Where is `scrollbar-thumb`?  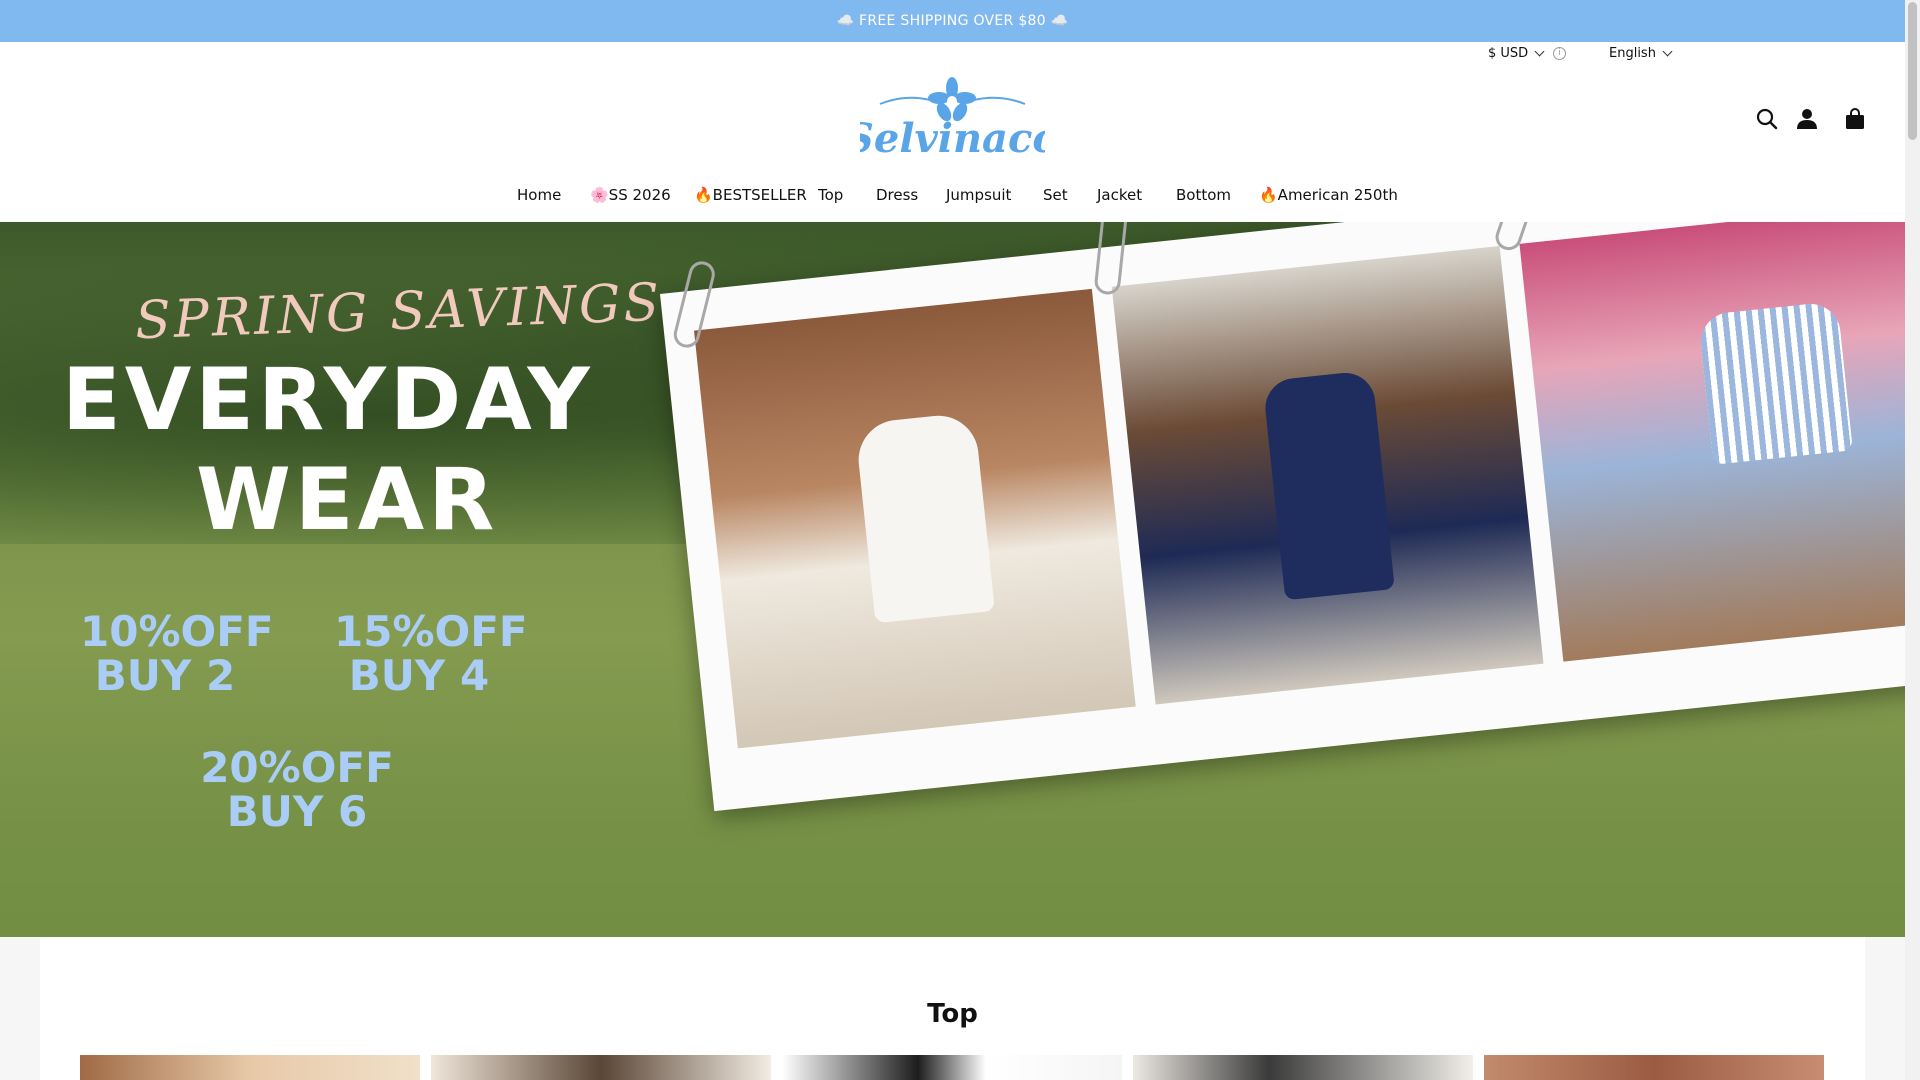
scrollbar-thumb is located at coordinates (1912, 71).